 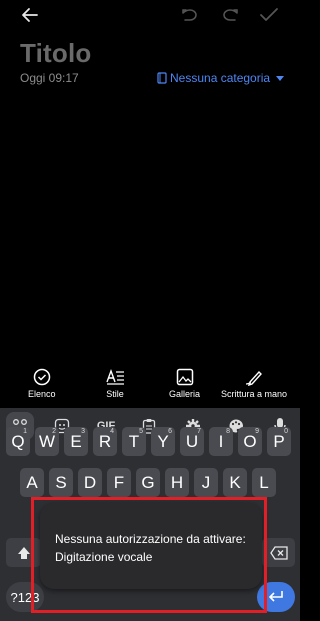 I want to click on key-label: S, so click(x=61, y=482).